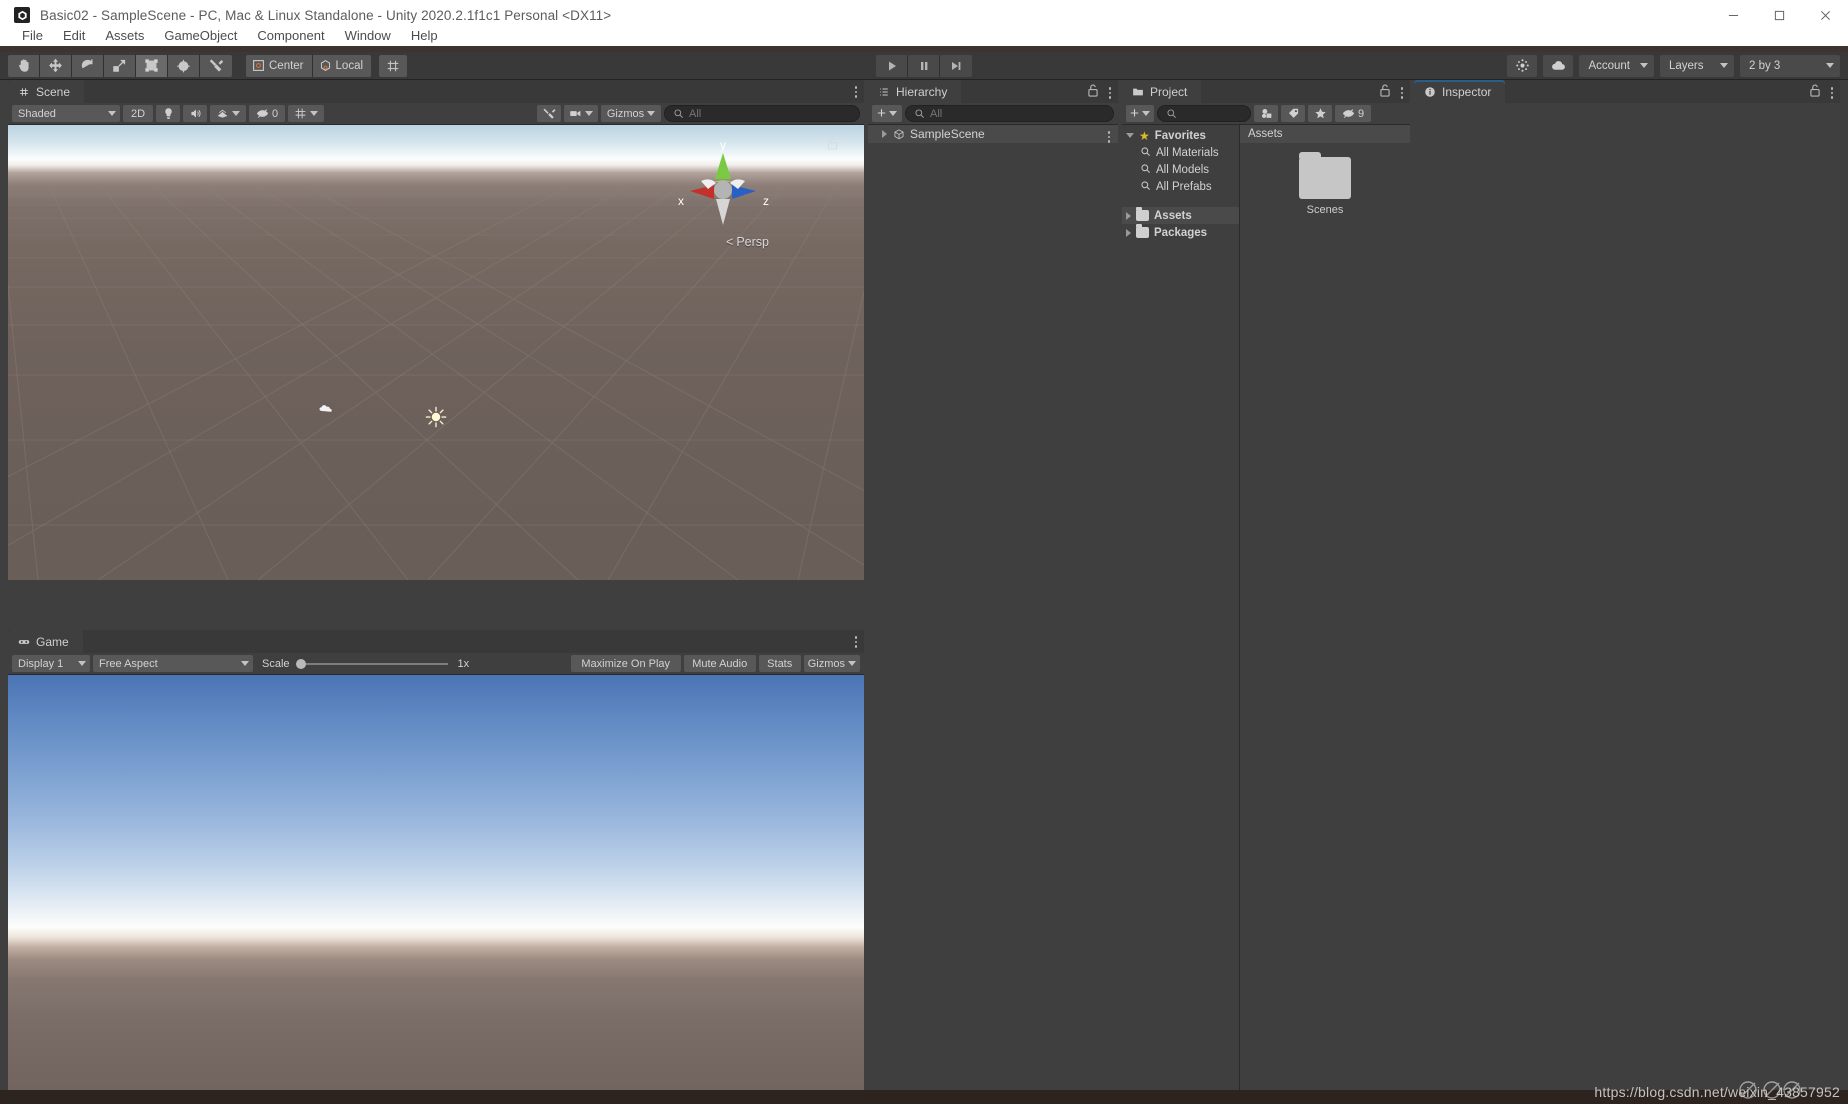  What do you see at coordinates (631, 113) in the screenshot?
I see `gizmos-dropdown: Gizmos` at bounding box center [631, 113].